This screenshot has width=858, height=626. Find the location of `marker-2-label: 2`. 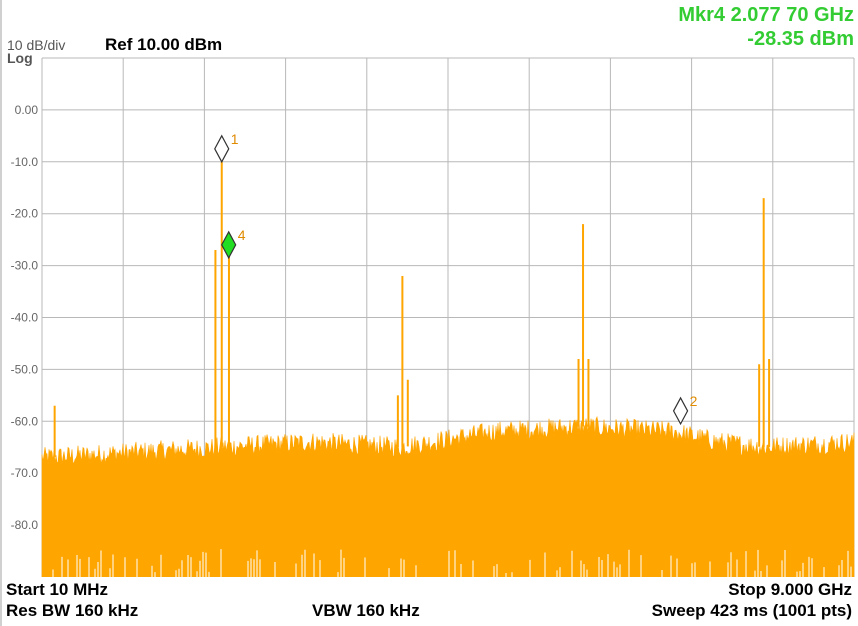

marker-2-label: 2 is located at coordinates (694, 401).